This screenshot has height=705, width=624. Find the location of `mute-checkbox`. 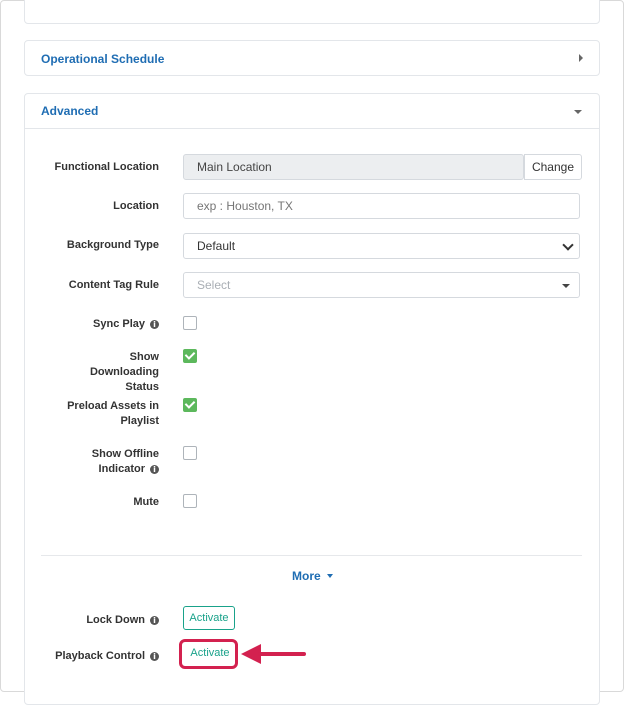

mute-checkbox is located at coordinates (190, 501).